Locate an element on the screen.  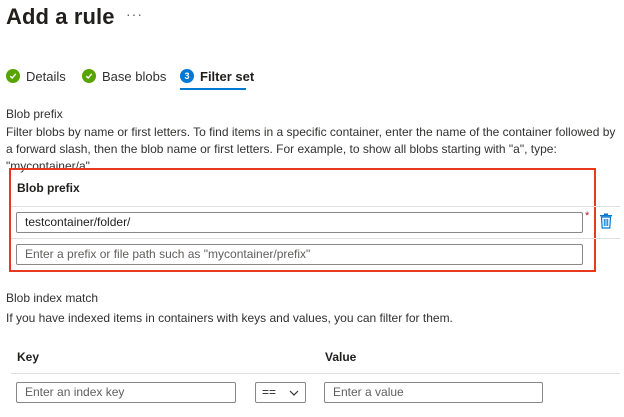
chevron-down-icon is located at coordinates (294, 393).